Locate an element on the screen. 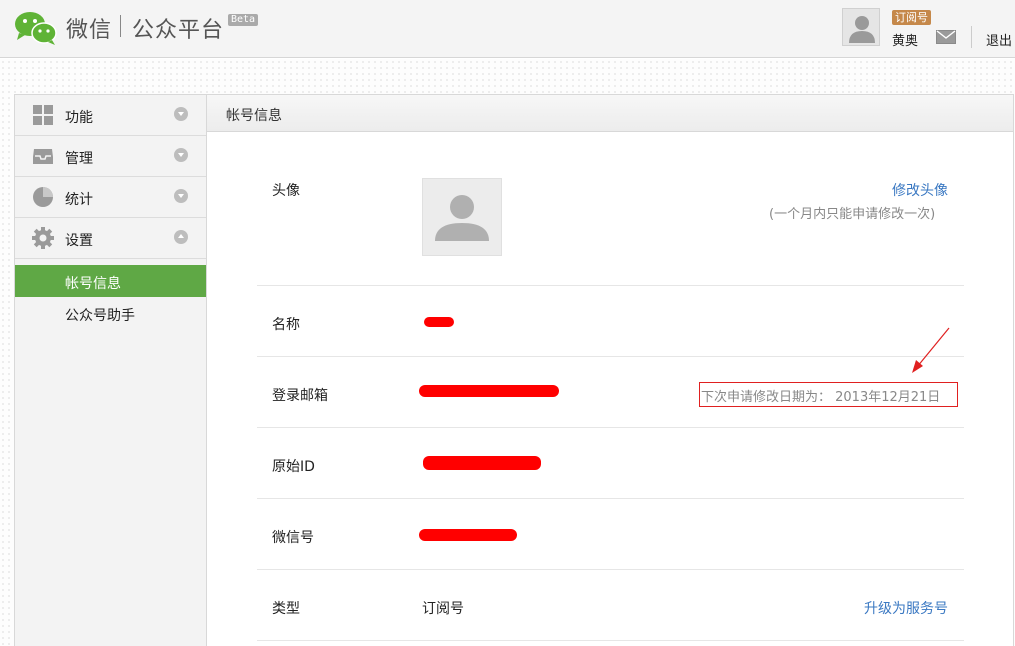 This screenshot has height=646, width=1015. upgrade-service-link: 升级为服务号 is located at coordinates (906, 608).